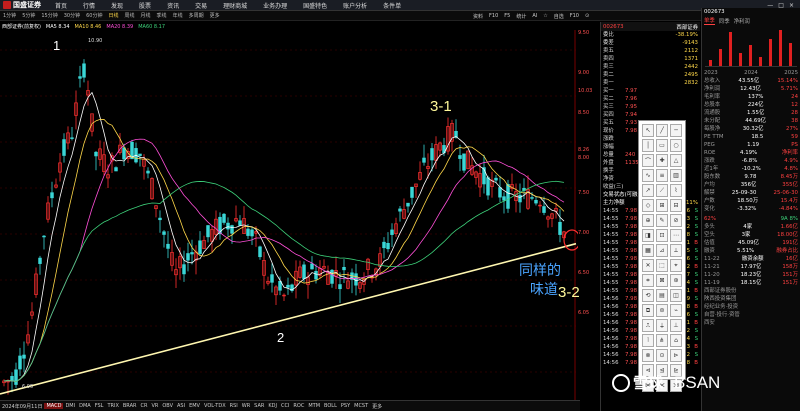 The height and width of the screenshot is (411, 800). Describe the element at coordinates (676, 280) in the screenshot. I see `drawing-tool-icon: ⊛` at that location.